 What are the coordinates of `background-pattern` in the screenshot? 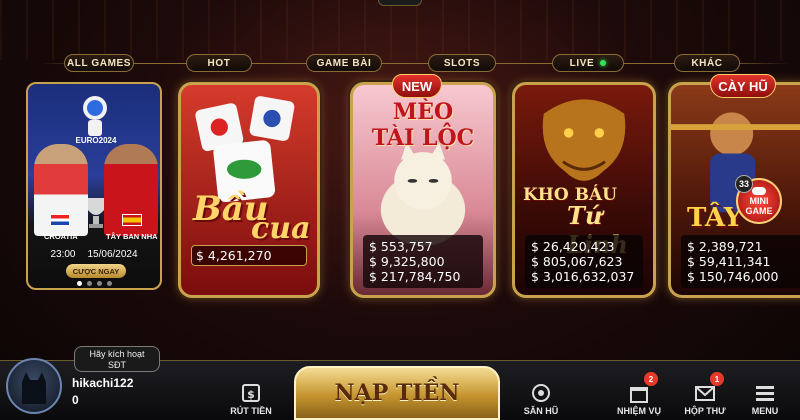 It's located at (400, 30).